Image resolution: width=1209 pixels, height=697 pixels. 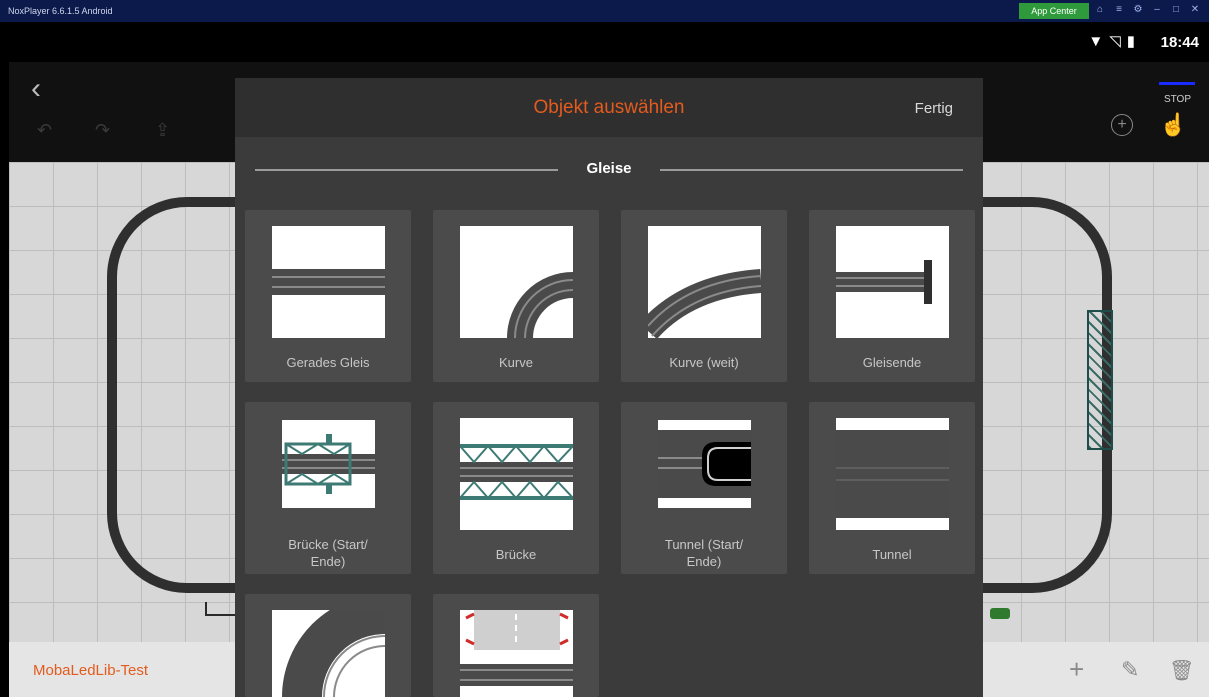 I want to click on project-name: MobaLedLib-Test, so click(x=90, y=670).